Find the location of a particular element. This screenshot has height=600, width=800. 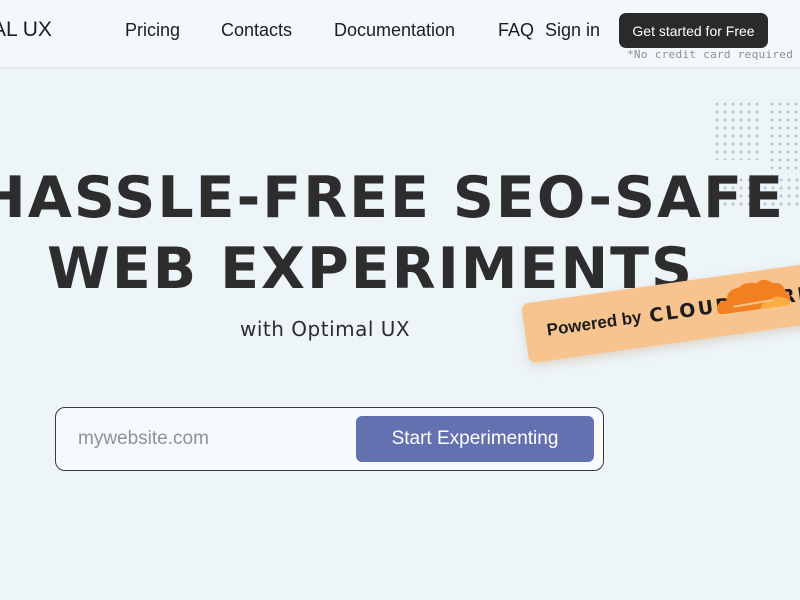

get-started-button: Get started for Free is located at coordinates (693, 30).